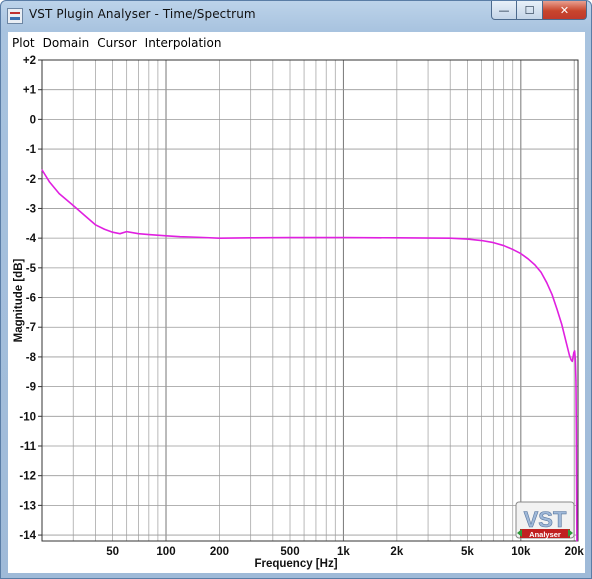 The width and height of the screenshot is (592, 579). I want to click on maximize-button: ☐, so click(530, 10).